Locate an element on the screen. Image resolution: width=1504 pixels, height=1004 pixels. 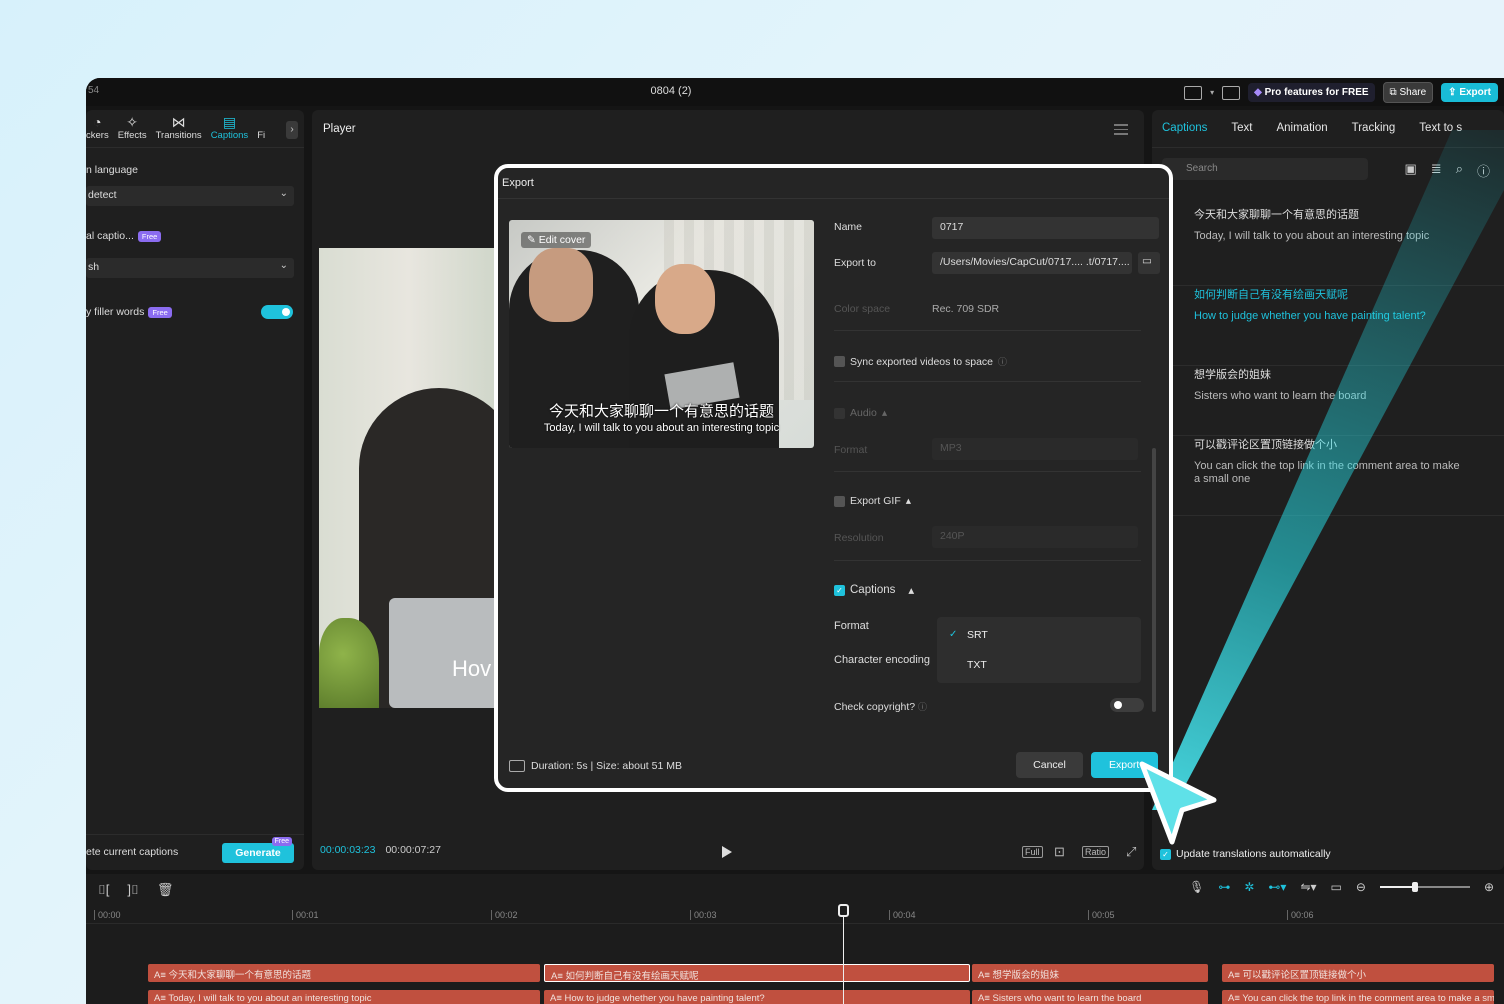
chevron-up-icon: ▴ is located at coordinates (908, 501).